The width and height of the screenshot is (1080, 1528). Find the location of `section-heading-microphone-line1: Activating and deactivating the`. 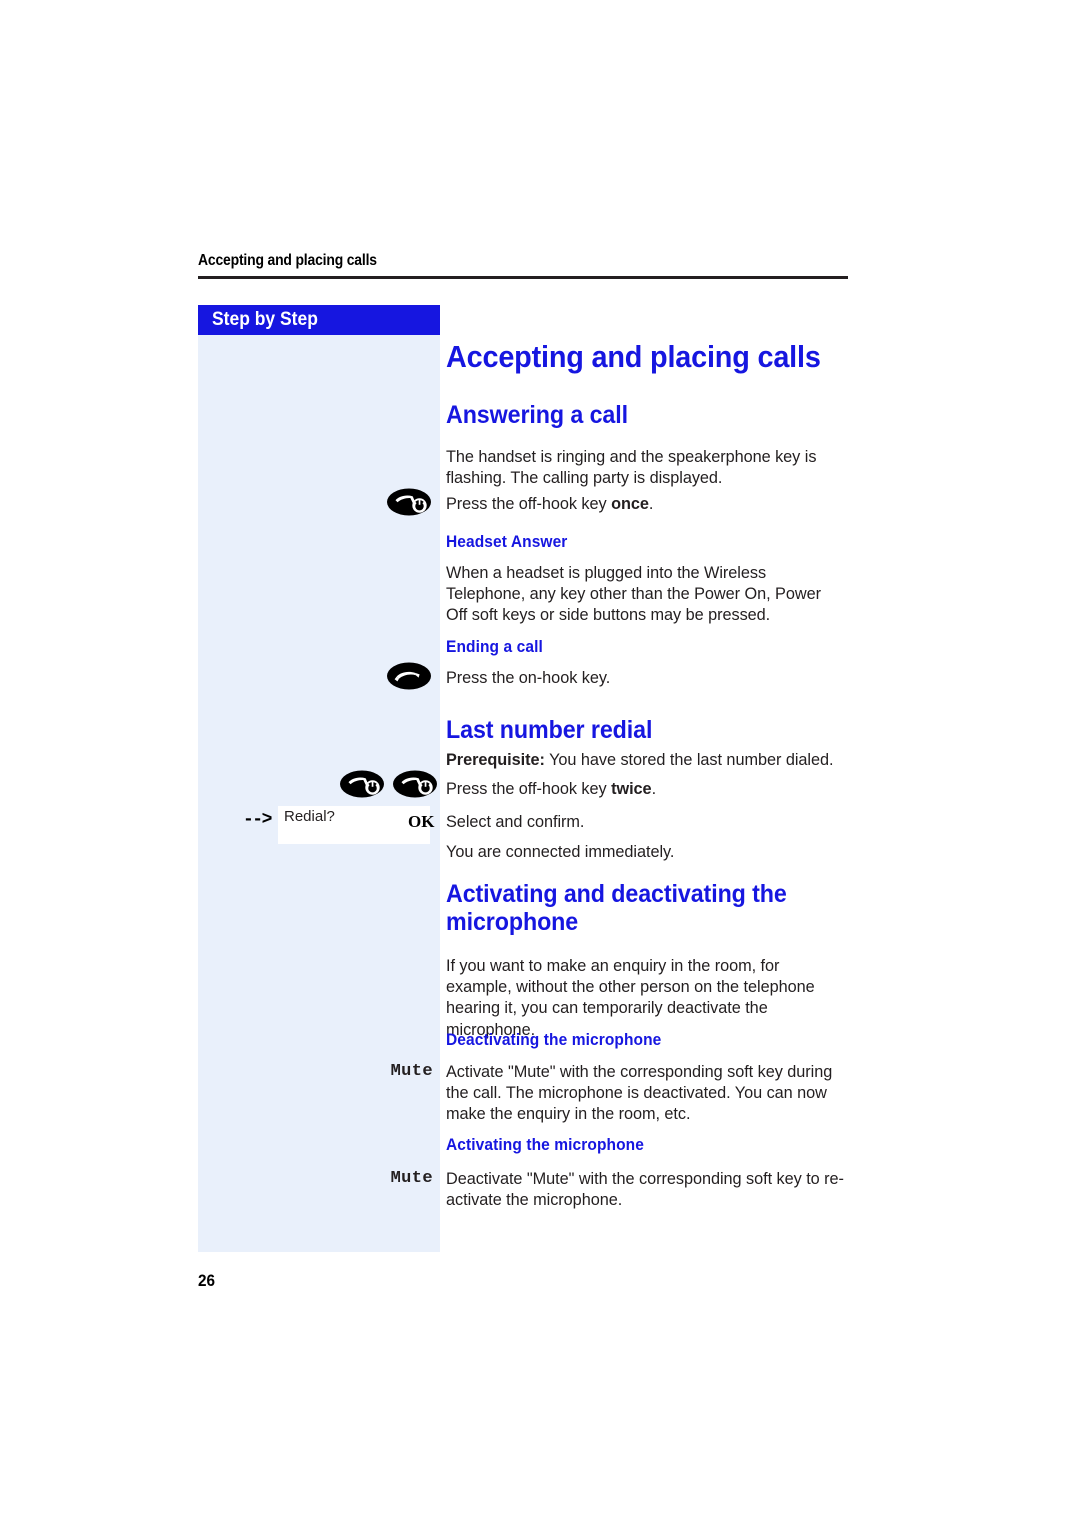

section-heading-microphone-line1: Activating and deactivating the is located at coordinates (616, 894).